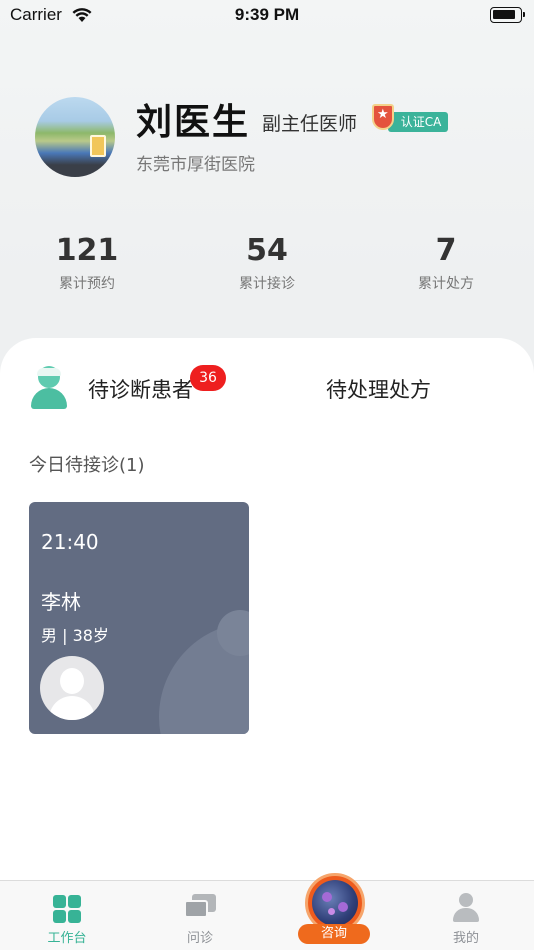 This screenshot has height=950, width=534. I want to click on tab-mine: 我的, so click(466, 915).